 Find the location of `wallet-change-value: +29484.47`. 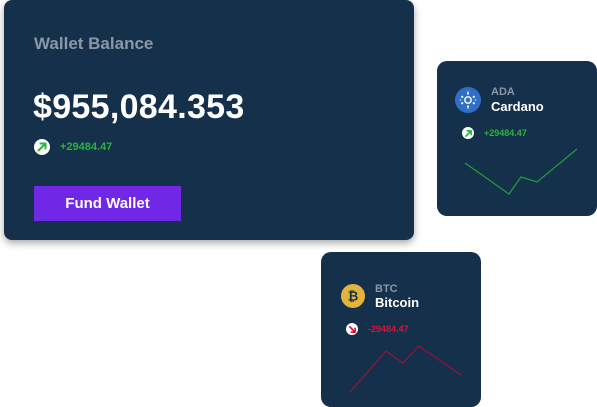

wallet-change-value: +29484.47 is located at coordinates (86, 147).